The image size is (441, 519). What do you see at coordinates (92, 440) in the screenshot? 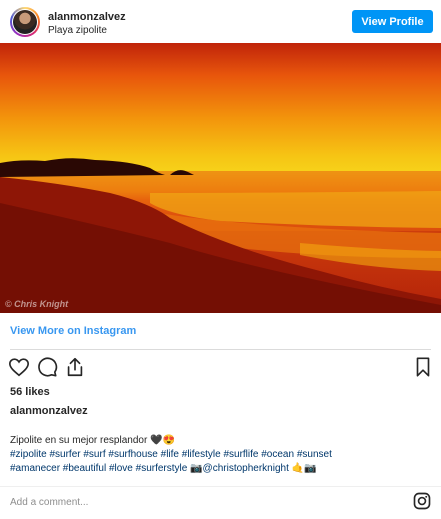
I see `caption-text: Zipolite en su mejor resplandor 🖤😍` at bounding box center [92, 440].